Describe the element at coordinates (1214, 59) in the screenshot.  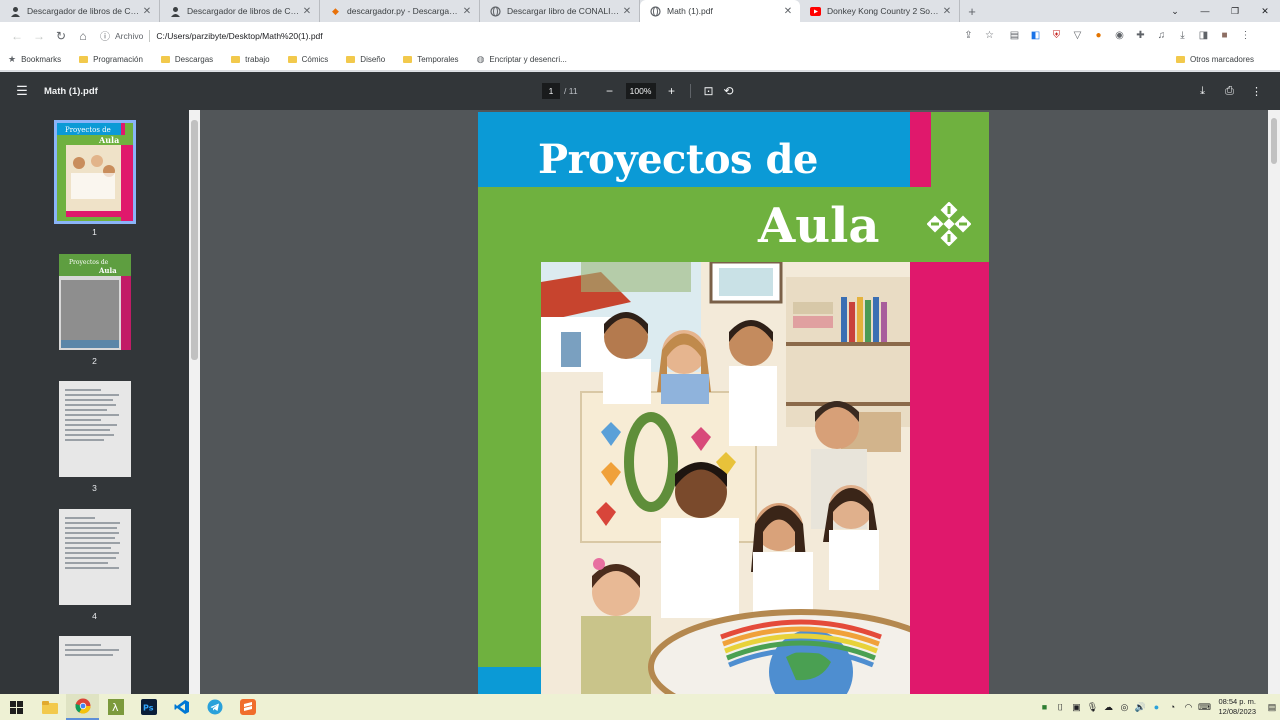
I see `other-bookmarks: Otros marcadores` at that location.